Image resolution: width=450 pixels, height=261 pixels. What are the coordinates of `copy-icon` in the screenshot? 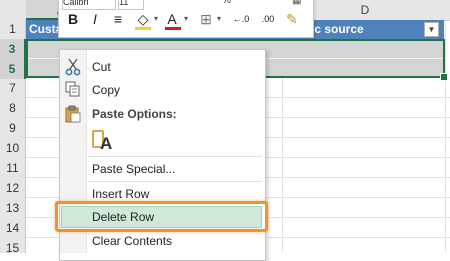 It's located at (73, 89).